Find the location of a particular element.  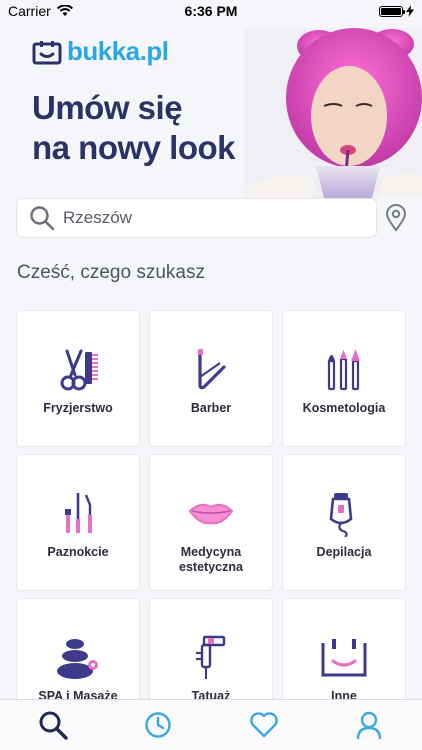

category-label: Barber is located at coordinates (211, 408).